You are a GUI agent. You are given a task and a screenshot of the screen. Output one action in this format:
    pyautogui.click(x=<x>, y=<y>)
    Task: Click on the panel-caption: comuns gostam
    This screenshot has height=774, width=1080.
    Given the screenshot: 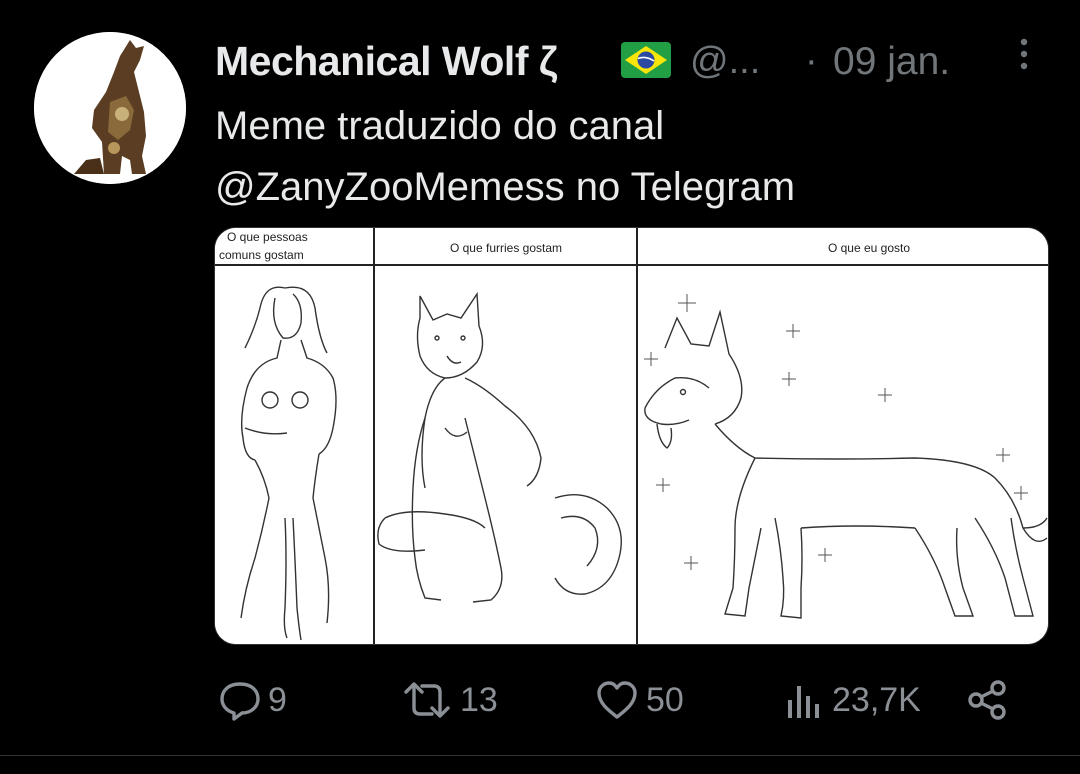 What is the action you would take?
    pyautogui.click(x=261, y=255)
    